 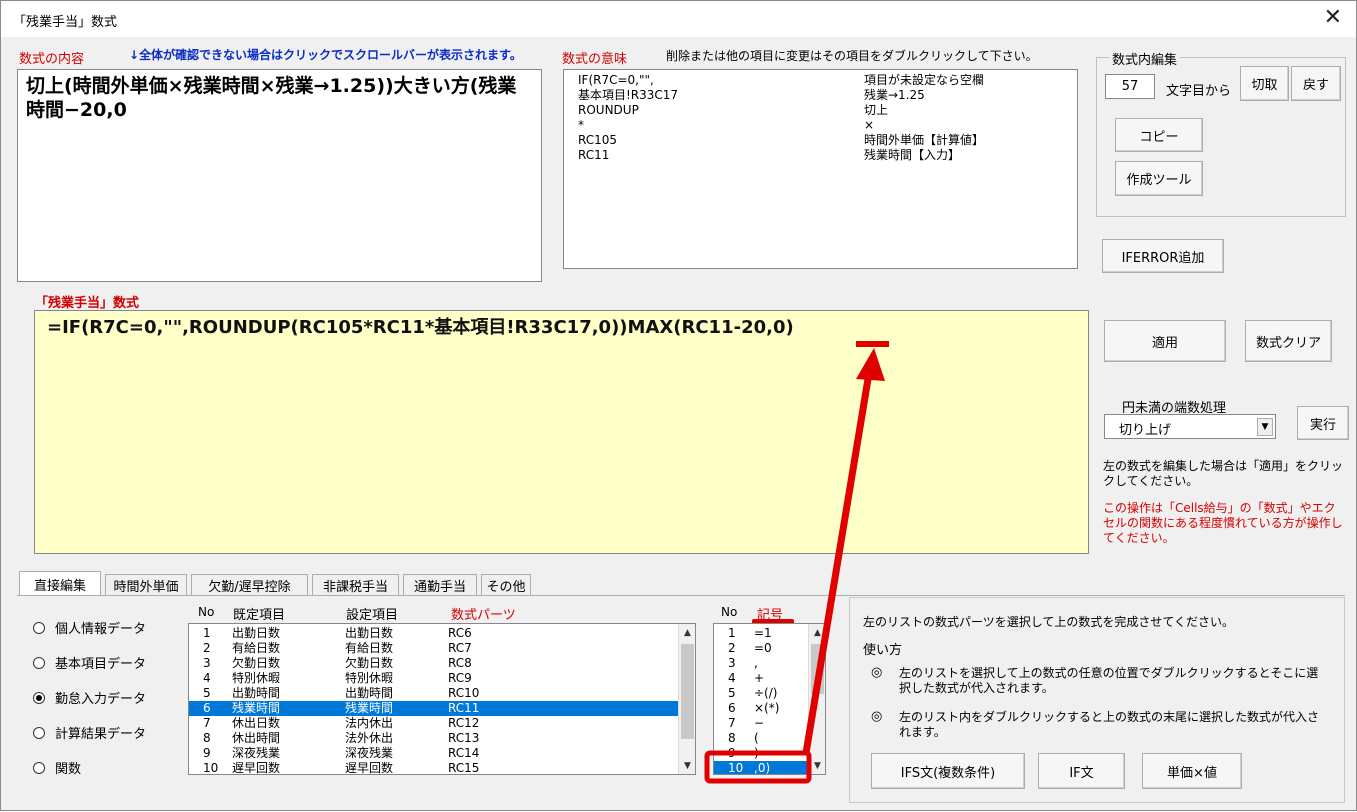 What do you see at coordinates (825, 140) in the screenshot?
I see `meaning-row: RC105 時間外単価【計算値】` at bounding box center [825, 140].